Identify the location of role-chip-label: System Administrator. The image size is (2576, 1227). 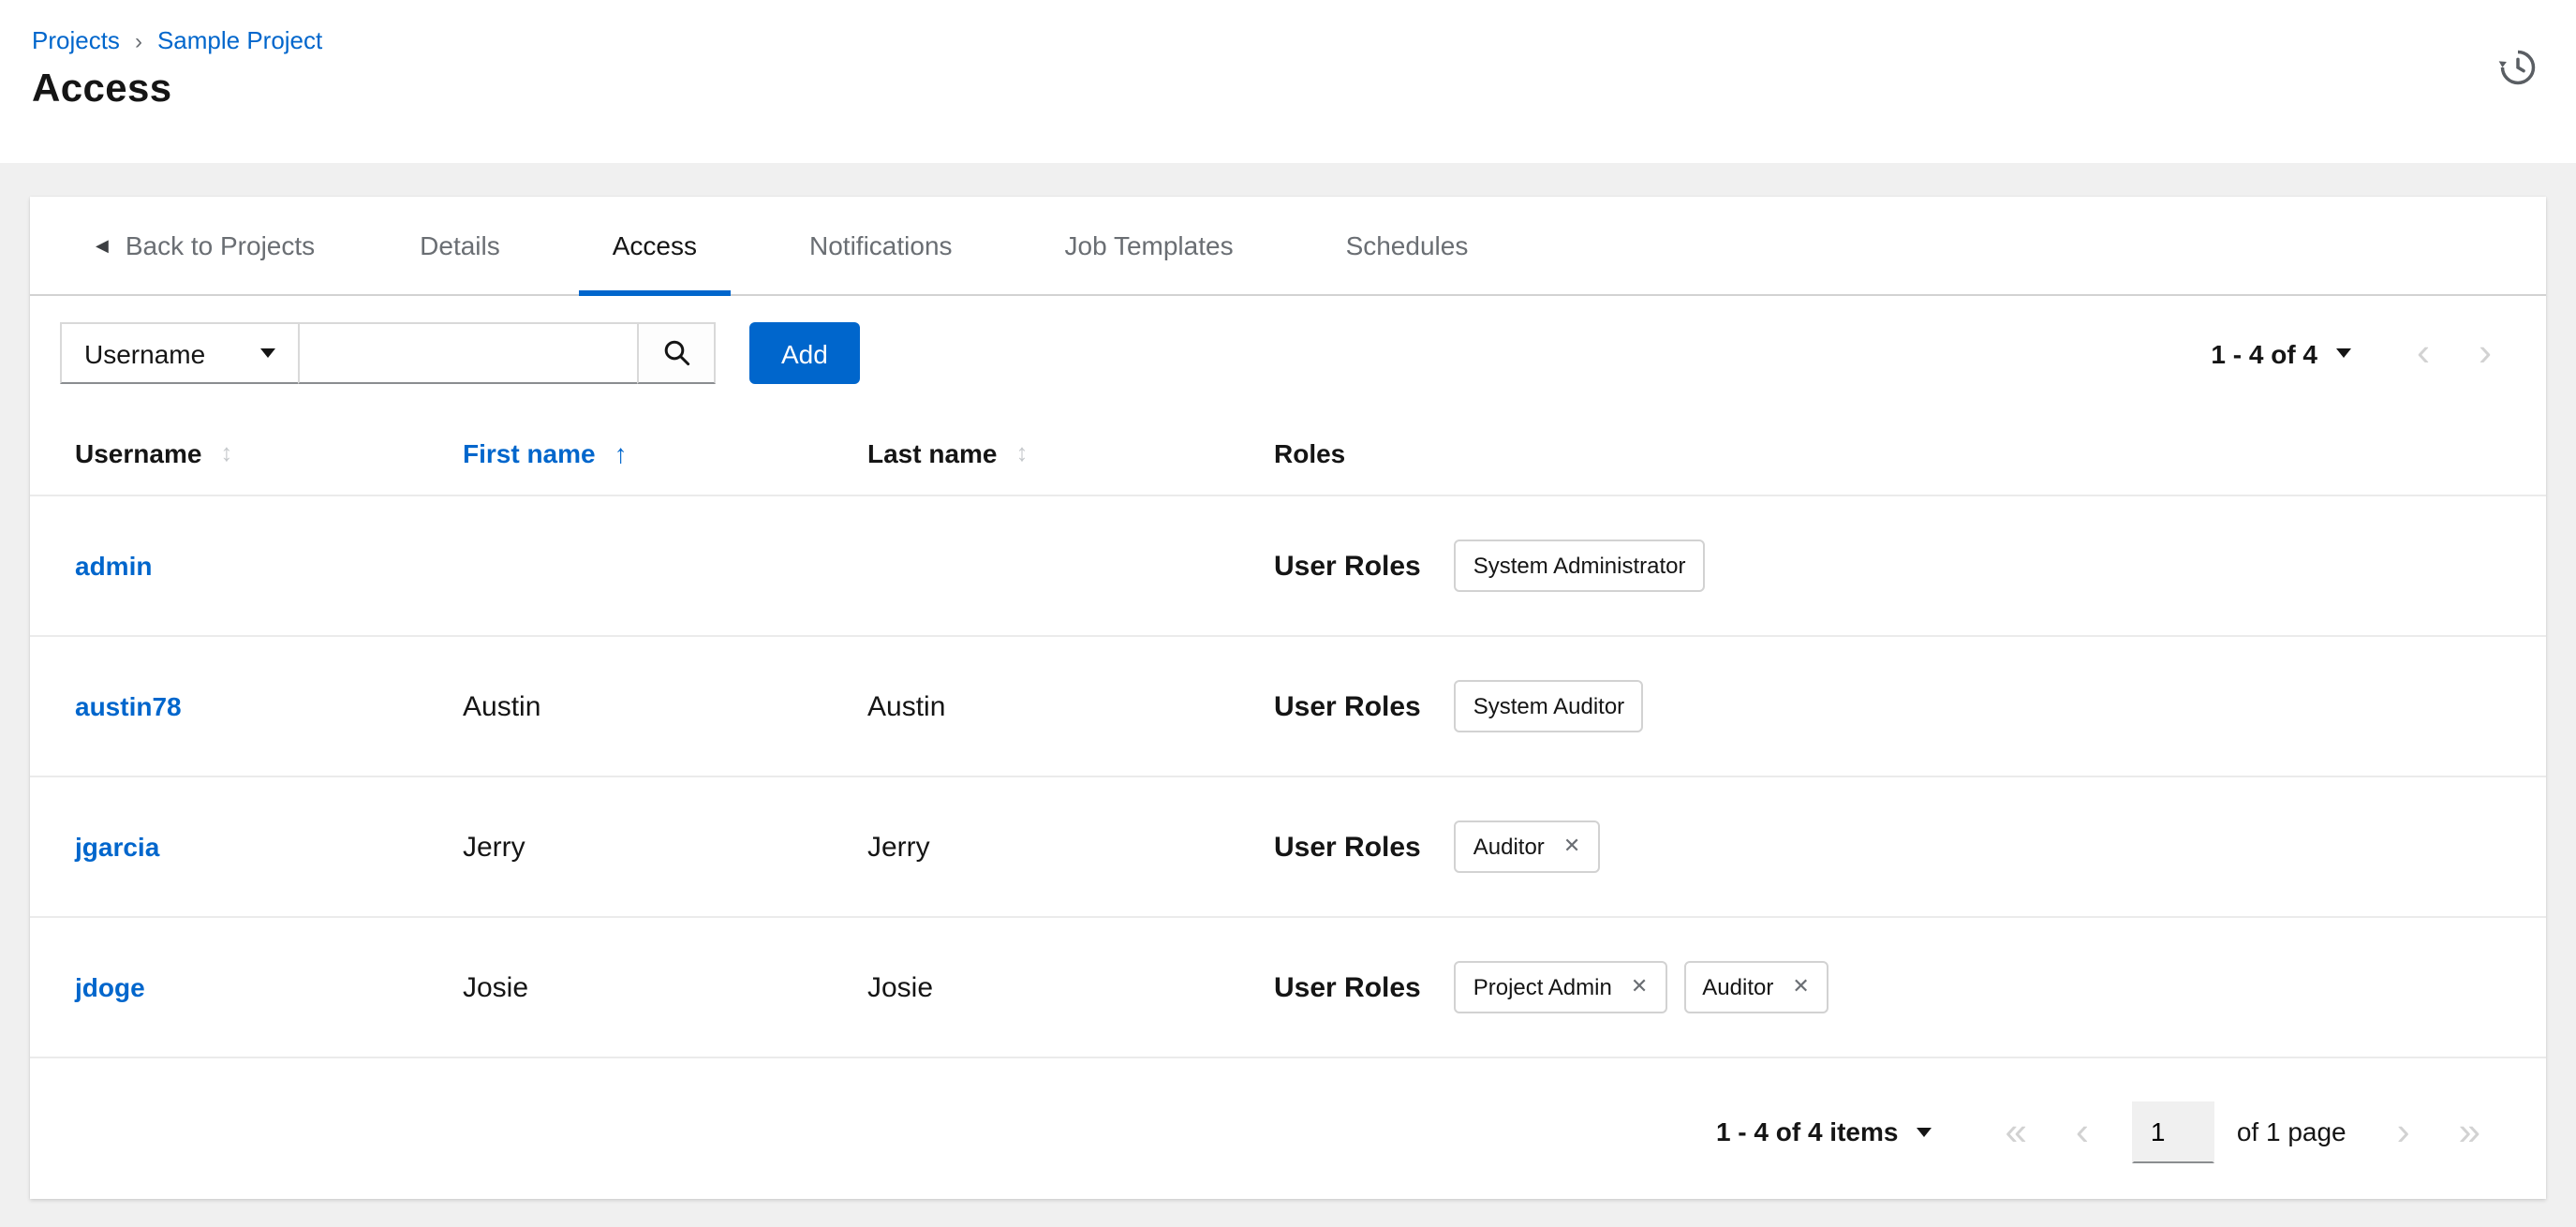
(1579, 566).